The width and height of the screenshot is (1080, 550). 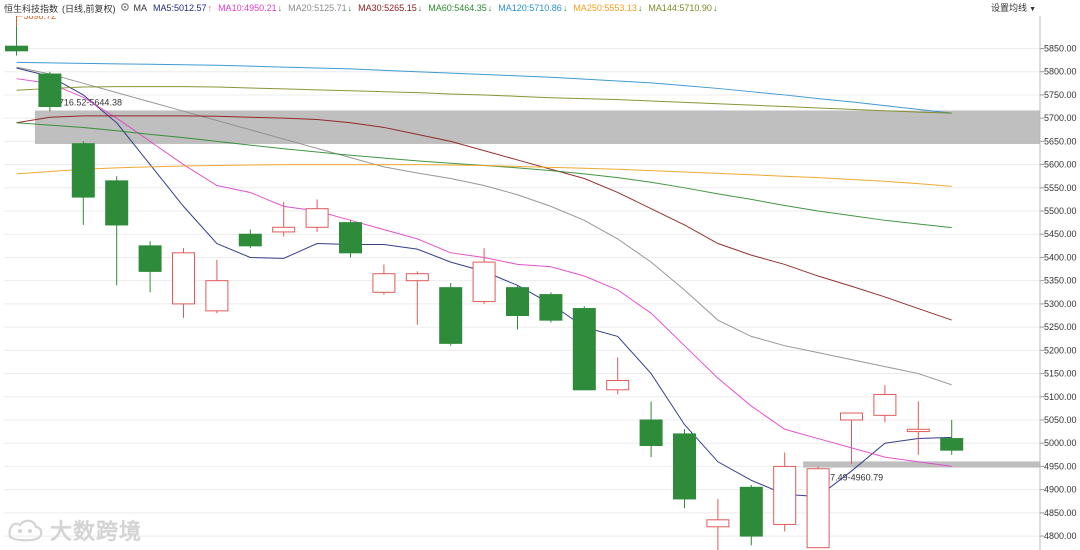 What do you see at coordinates (25, 530) in the screenshot?
I see `logo-icon` at bounding box center [25, 530].